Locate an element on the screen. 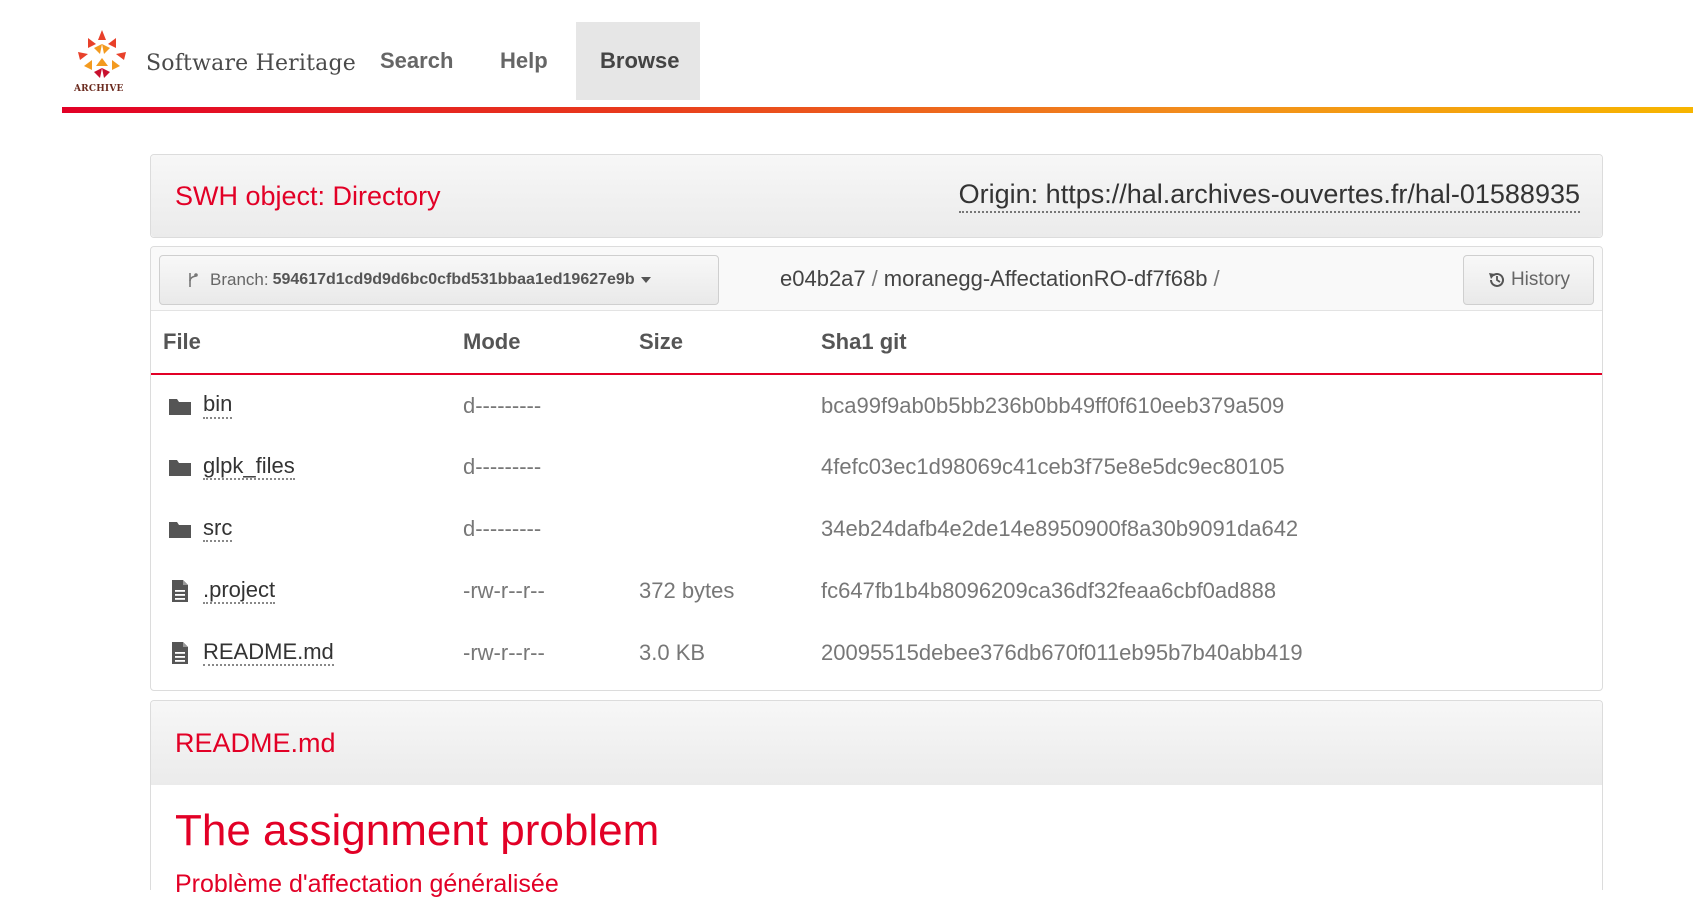 This screenshot has height=899, width=1693. brand-home-link: ARCHIVE Software Heritage is located at coordinates (213, 63).